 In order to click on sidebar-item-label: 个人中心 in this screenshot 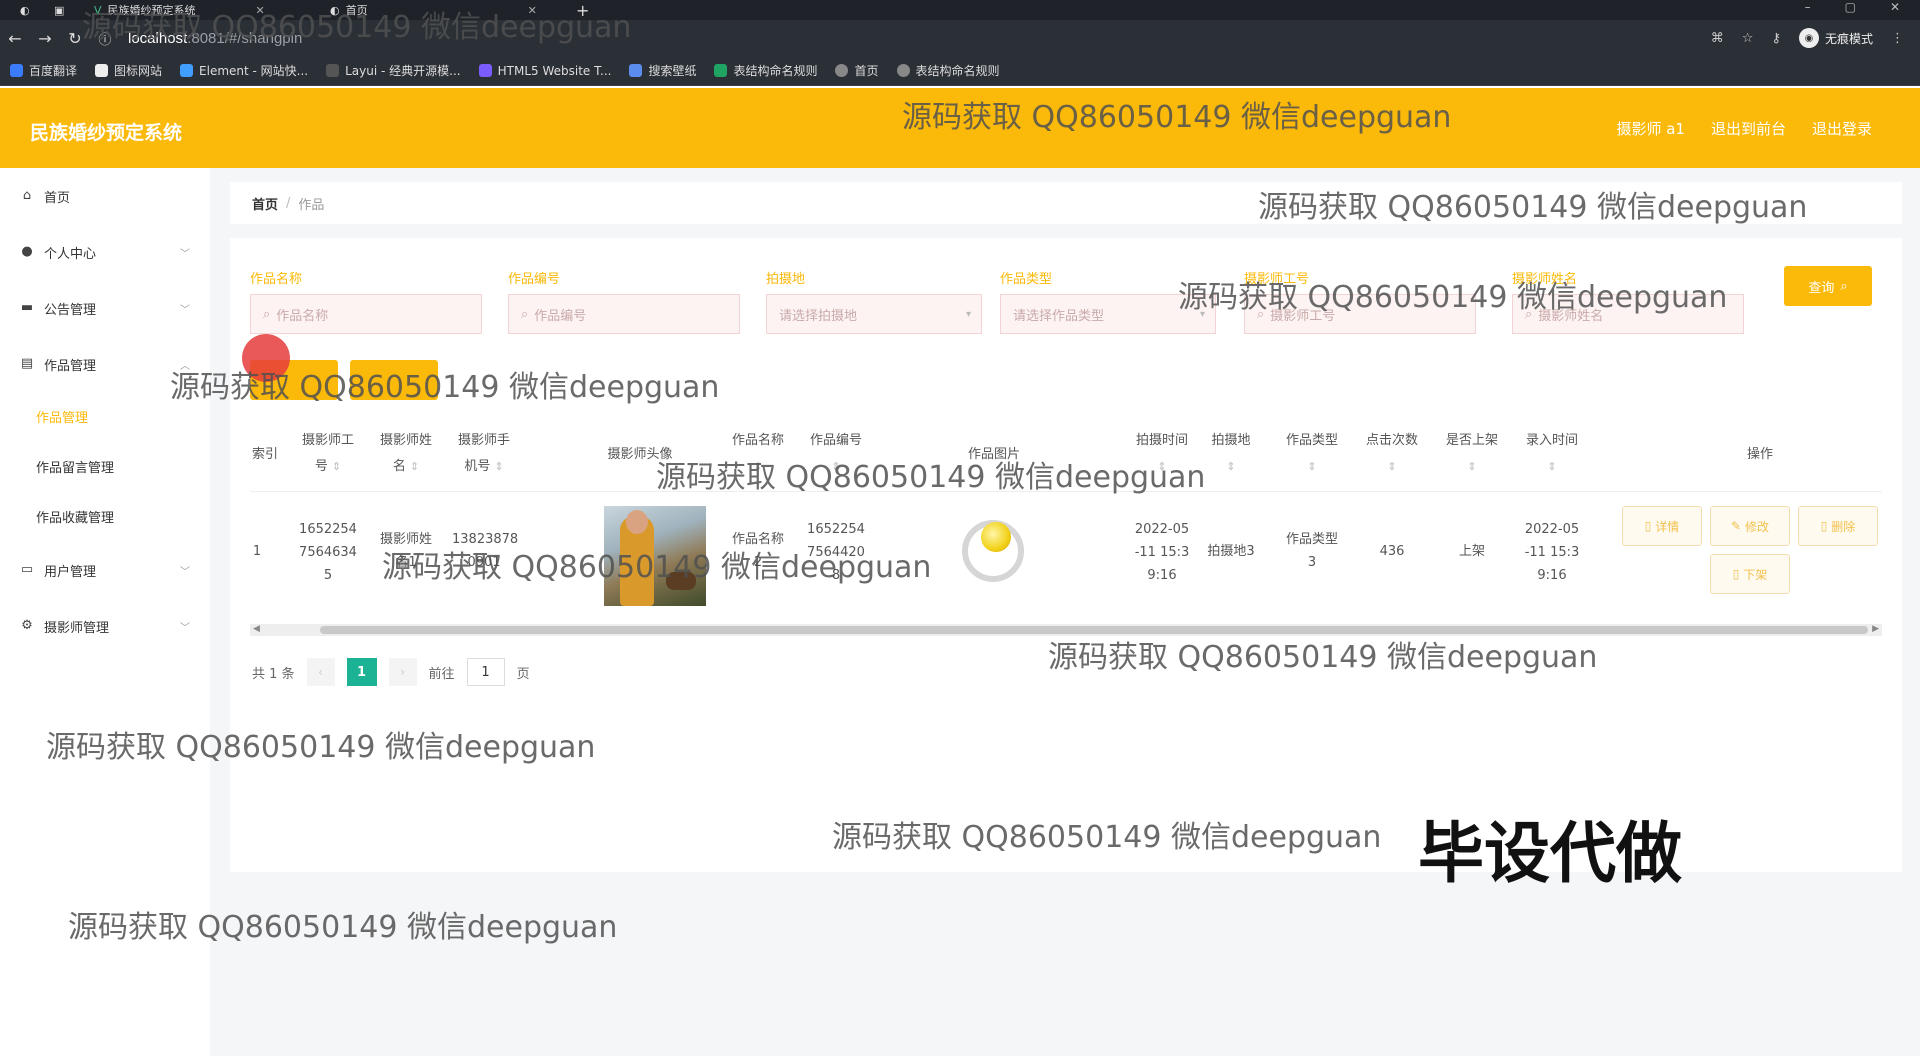, I will do `click(70, 254)`.